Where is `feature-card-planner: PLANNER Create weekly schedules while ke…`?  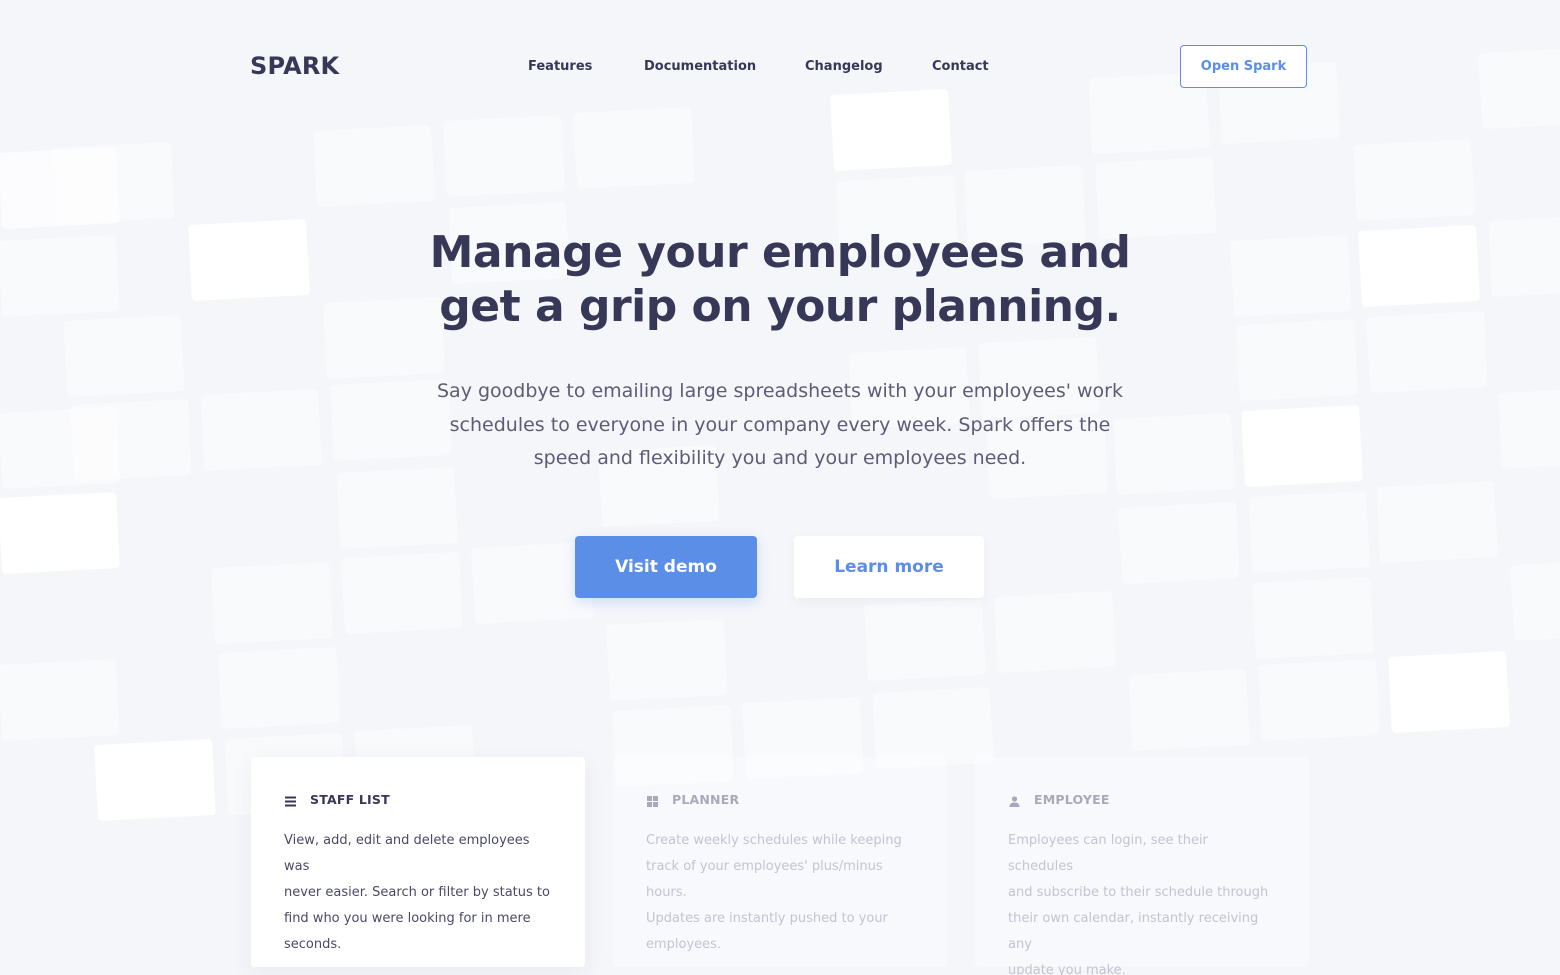 feature-card-planner: PLANNER Create weekly schedules while ke… is located at coordinates (780, 862).